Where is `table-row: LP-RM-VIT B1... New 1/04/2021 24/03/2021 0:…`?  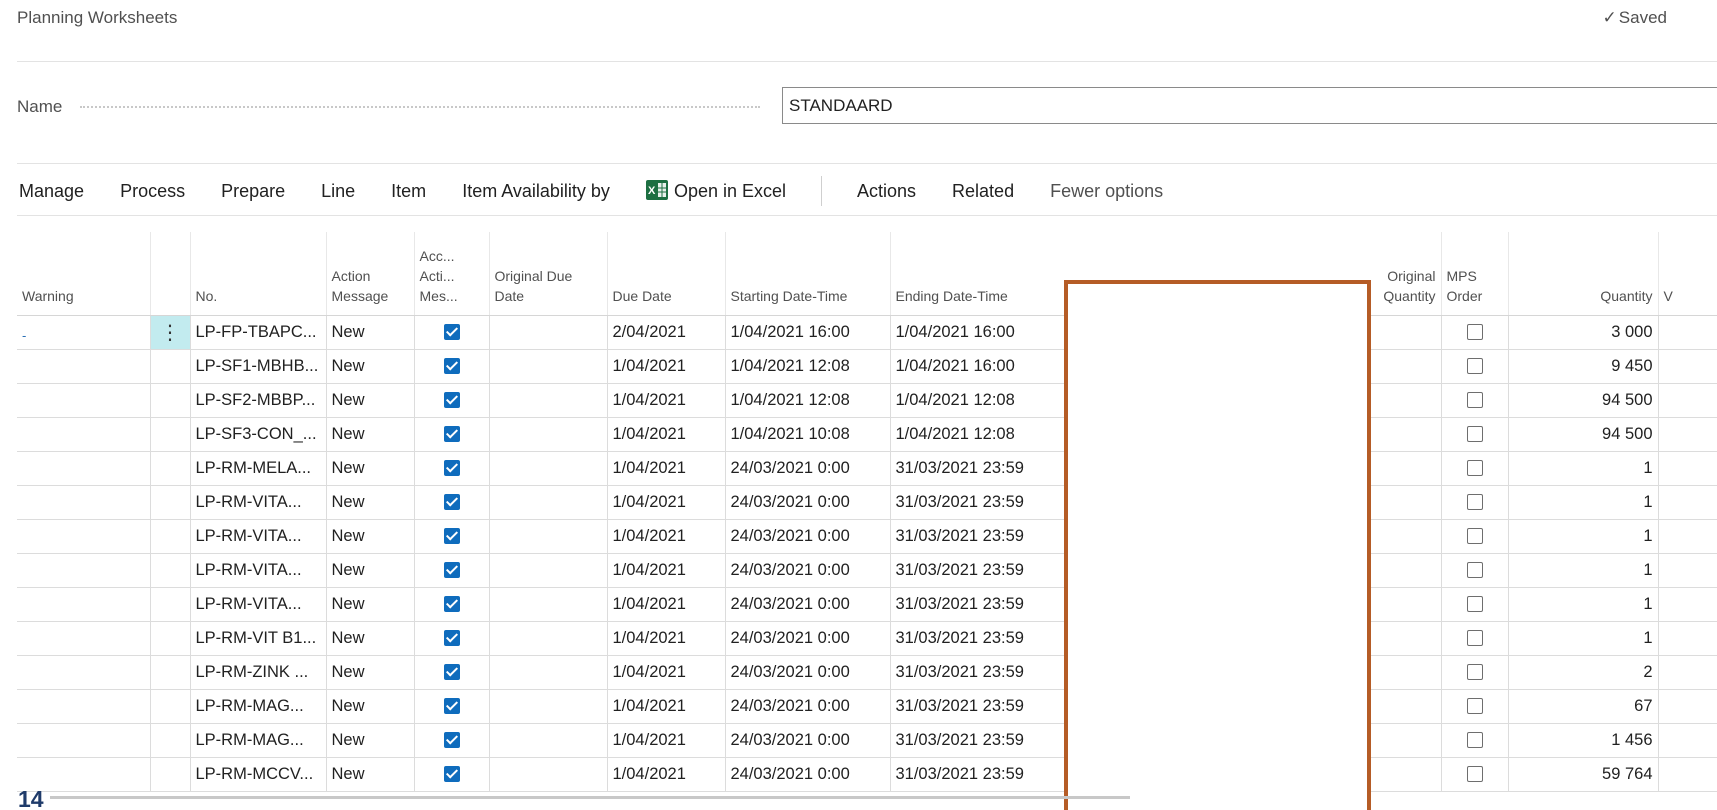
table-row: LP-RM-VIT B1... New 1/04/2021 24/03/2021 0:… is located at coordinates (867, 638).